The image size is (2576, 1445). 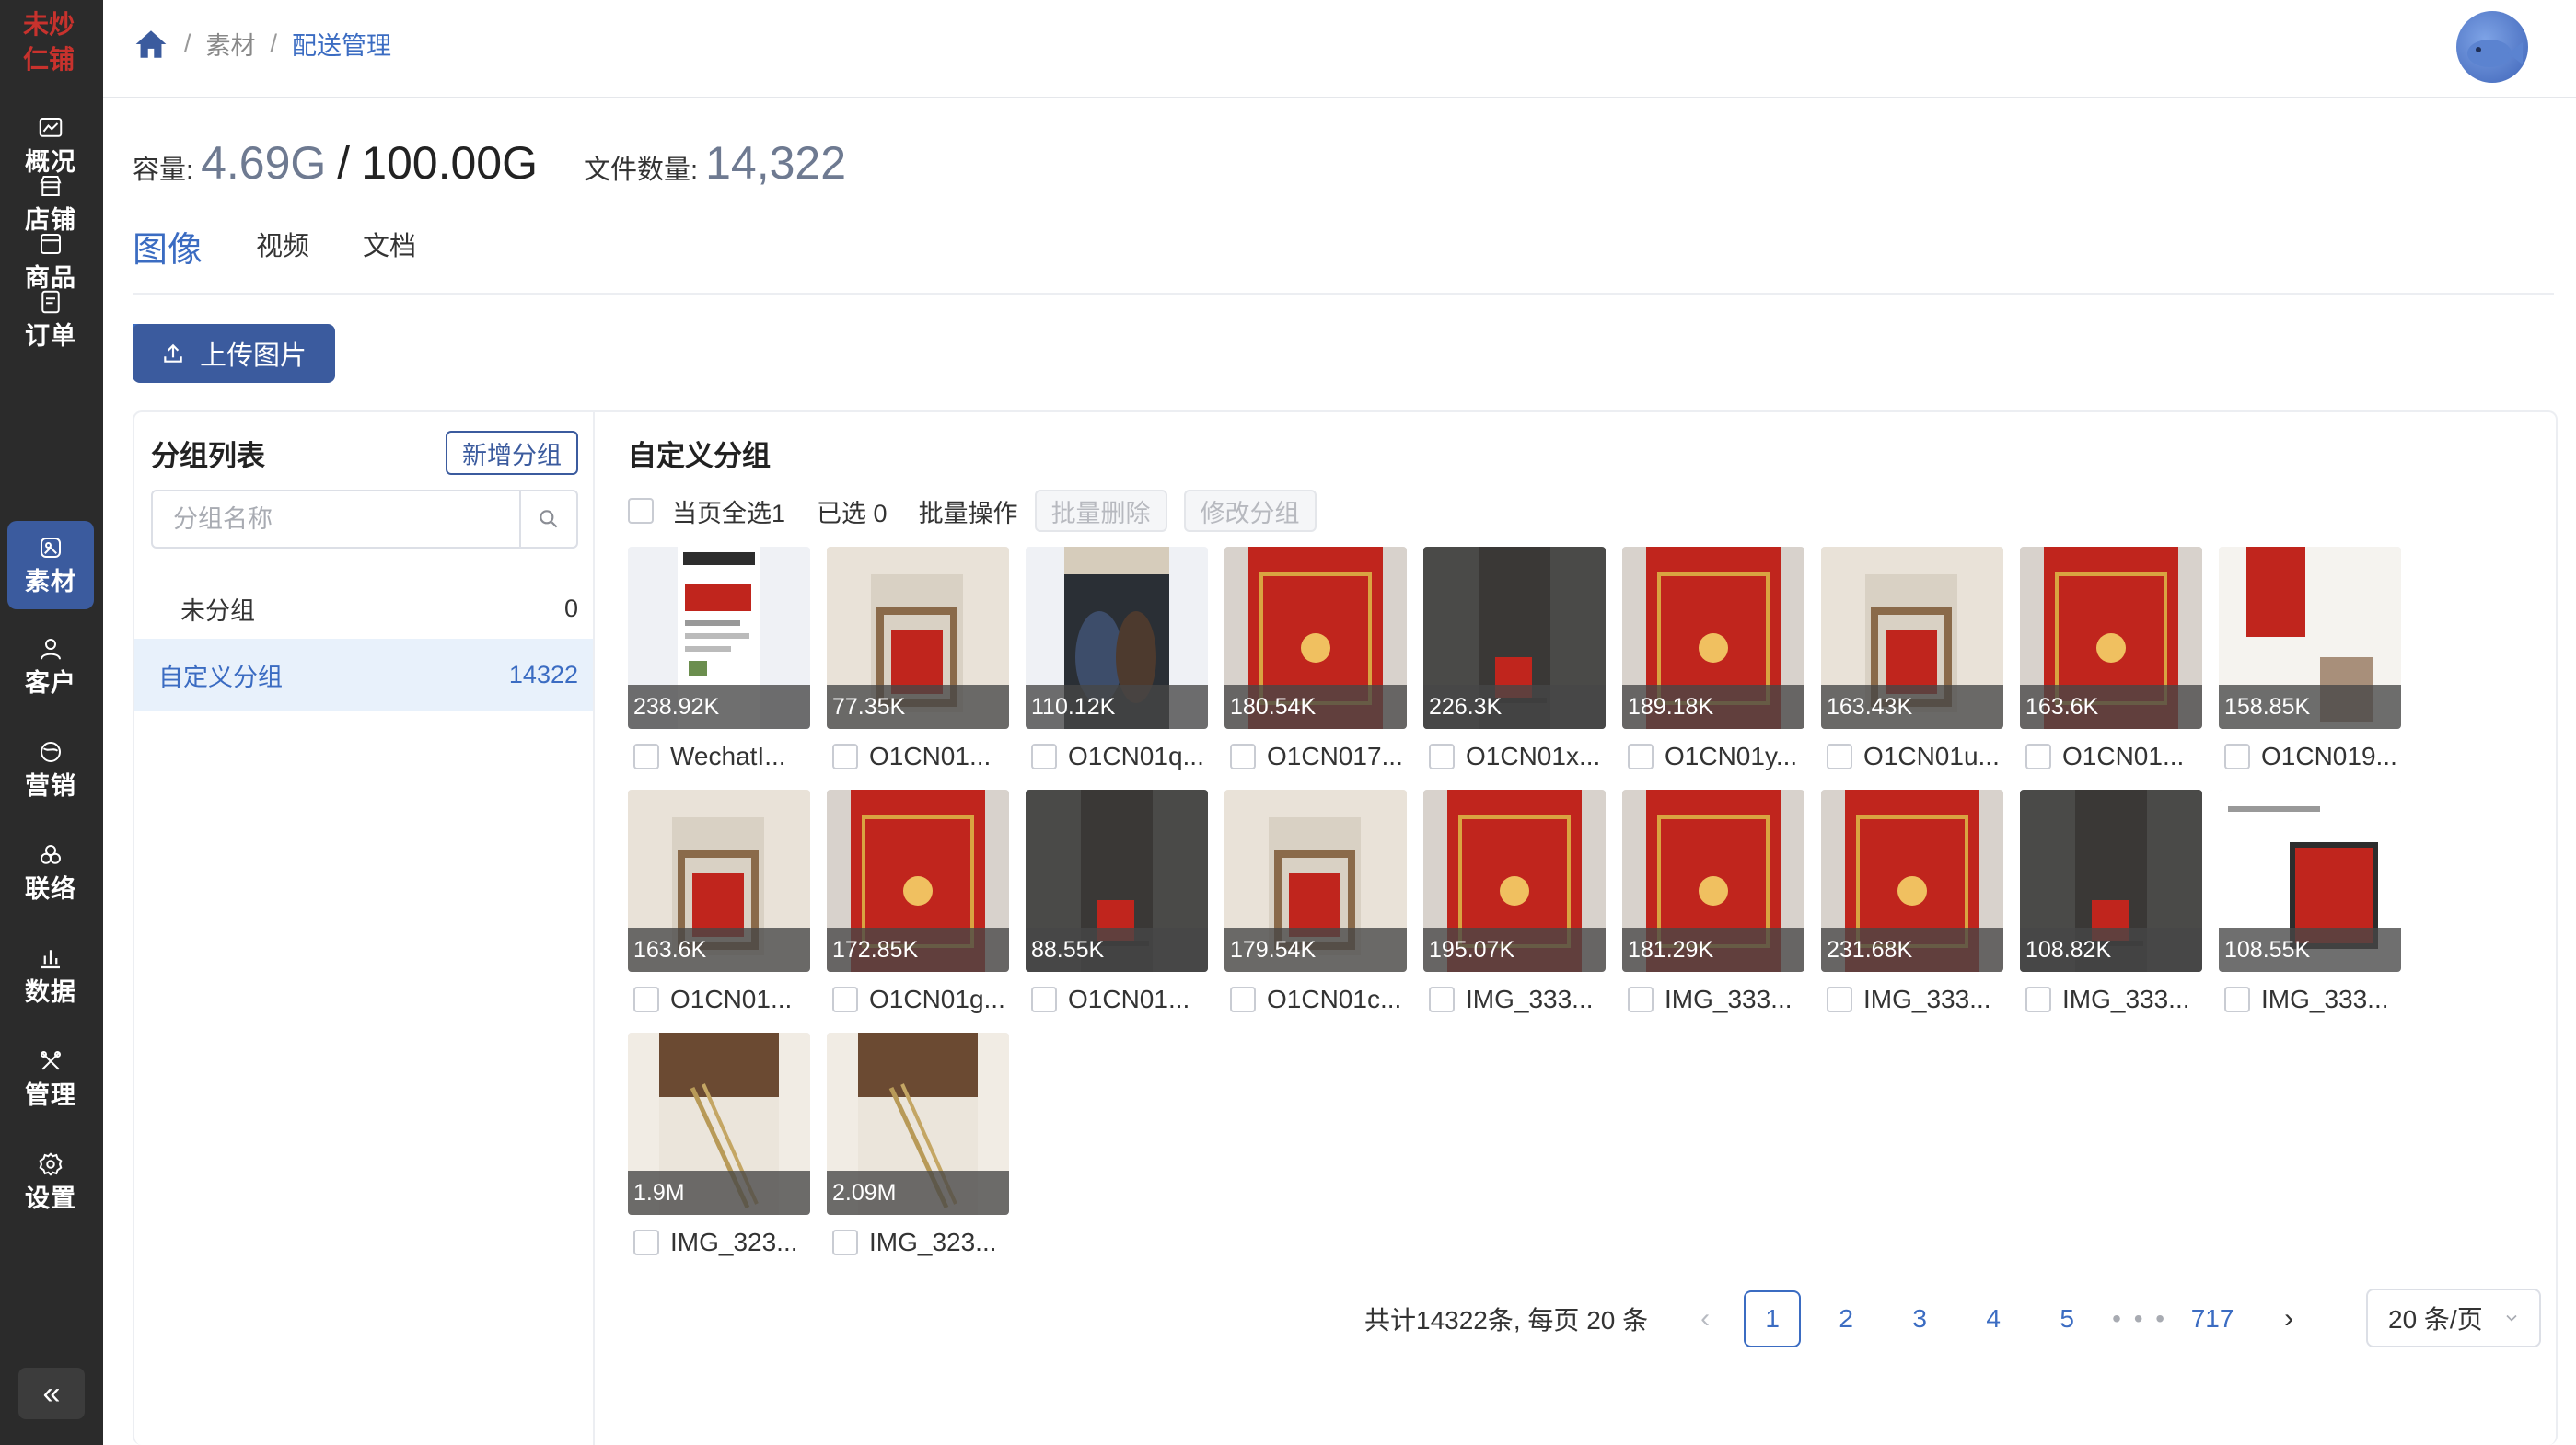 I want to click on group-item-custom: 自定义分组 14322, so click(x=363, y=675).